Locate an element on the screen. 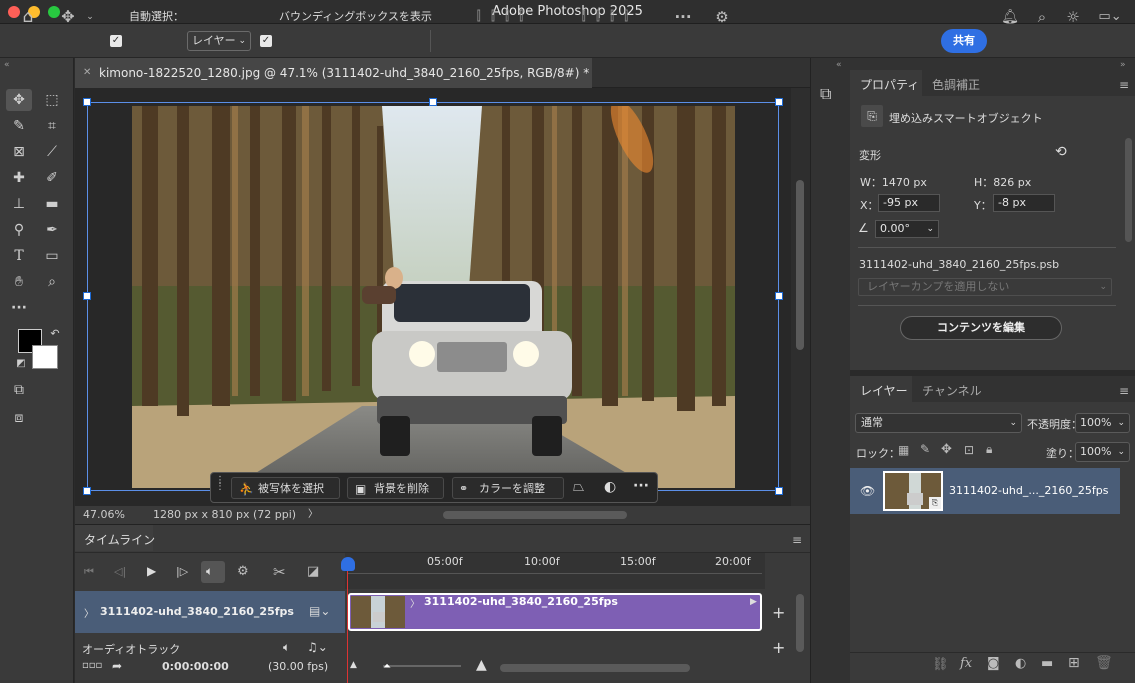 This screenshot has height=683, width=1135. home-icon: ⌂ is located at coordinates (28, 17).